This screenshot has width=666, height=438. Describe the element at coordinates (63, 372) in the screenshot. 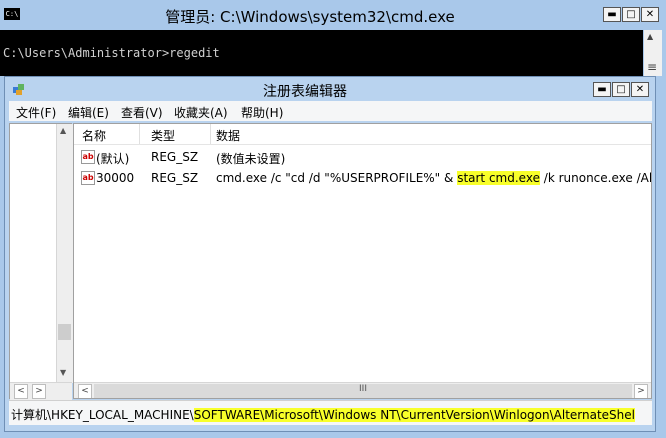

I see `tree-scroll-down-icon: ▼` at that location.